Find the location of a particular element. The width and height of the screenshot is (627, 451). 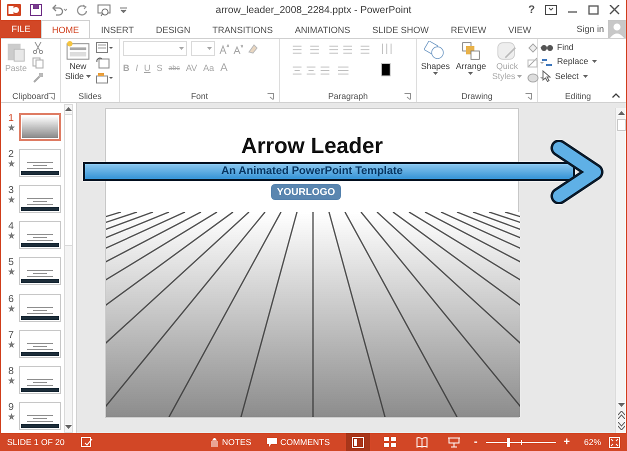

brush-icon is located at coordinates (38, 78).